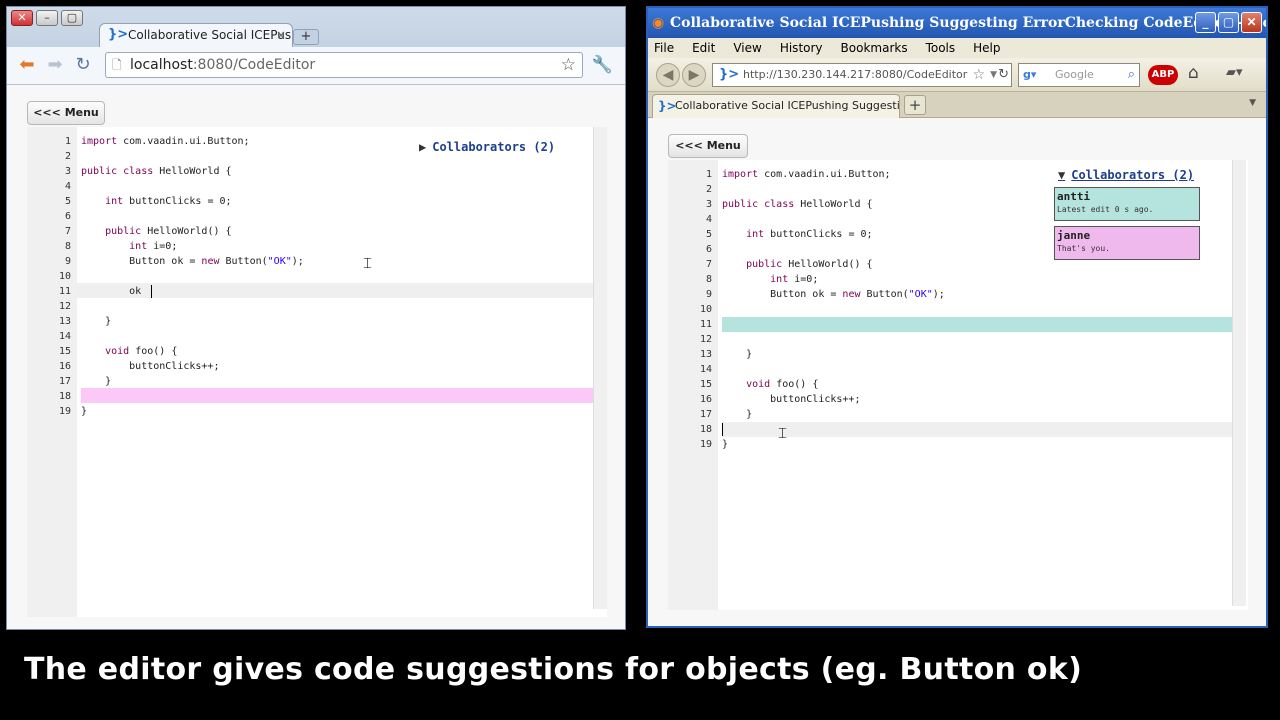 This screenshot has height=720, width=1280. What do you see at coordinates (986, 48) in the screenshot?
I see `menu-help: Help` at bounding box center [986, 48].